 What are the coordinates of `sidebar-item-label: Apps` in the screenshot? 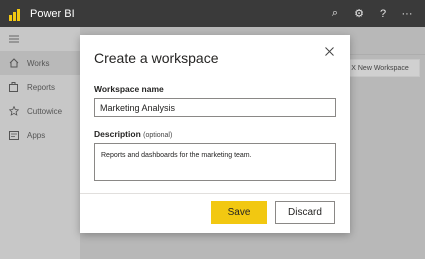 It's located at (36, 135).